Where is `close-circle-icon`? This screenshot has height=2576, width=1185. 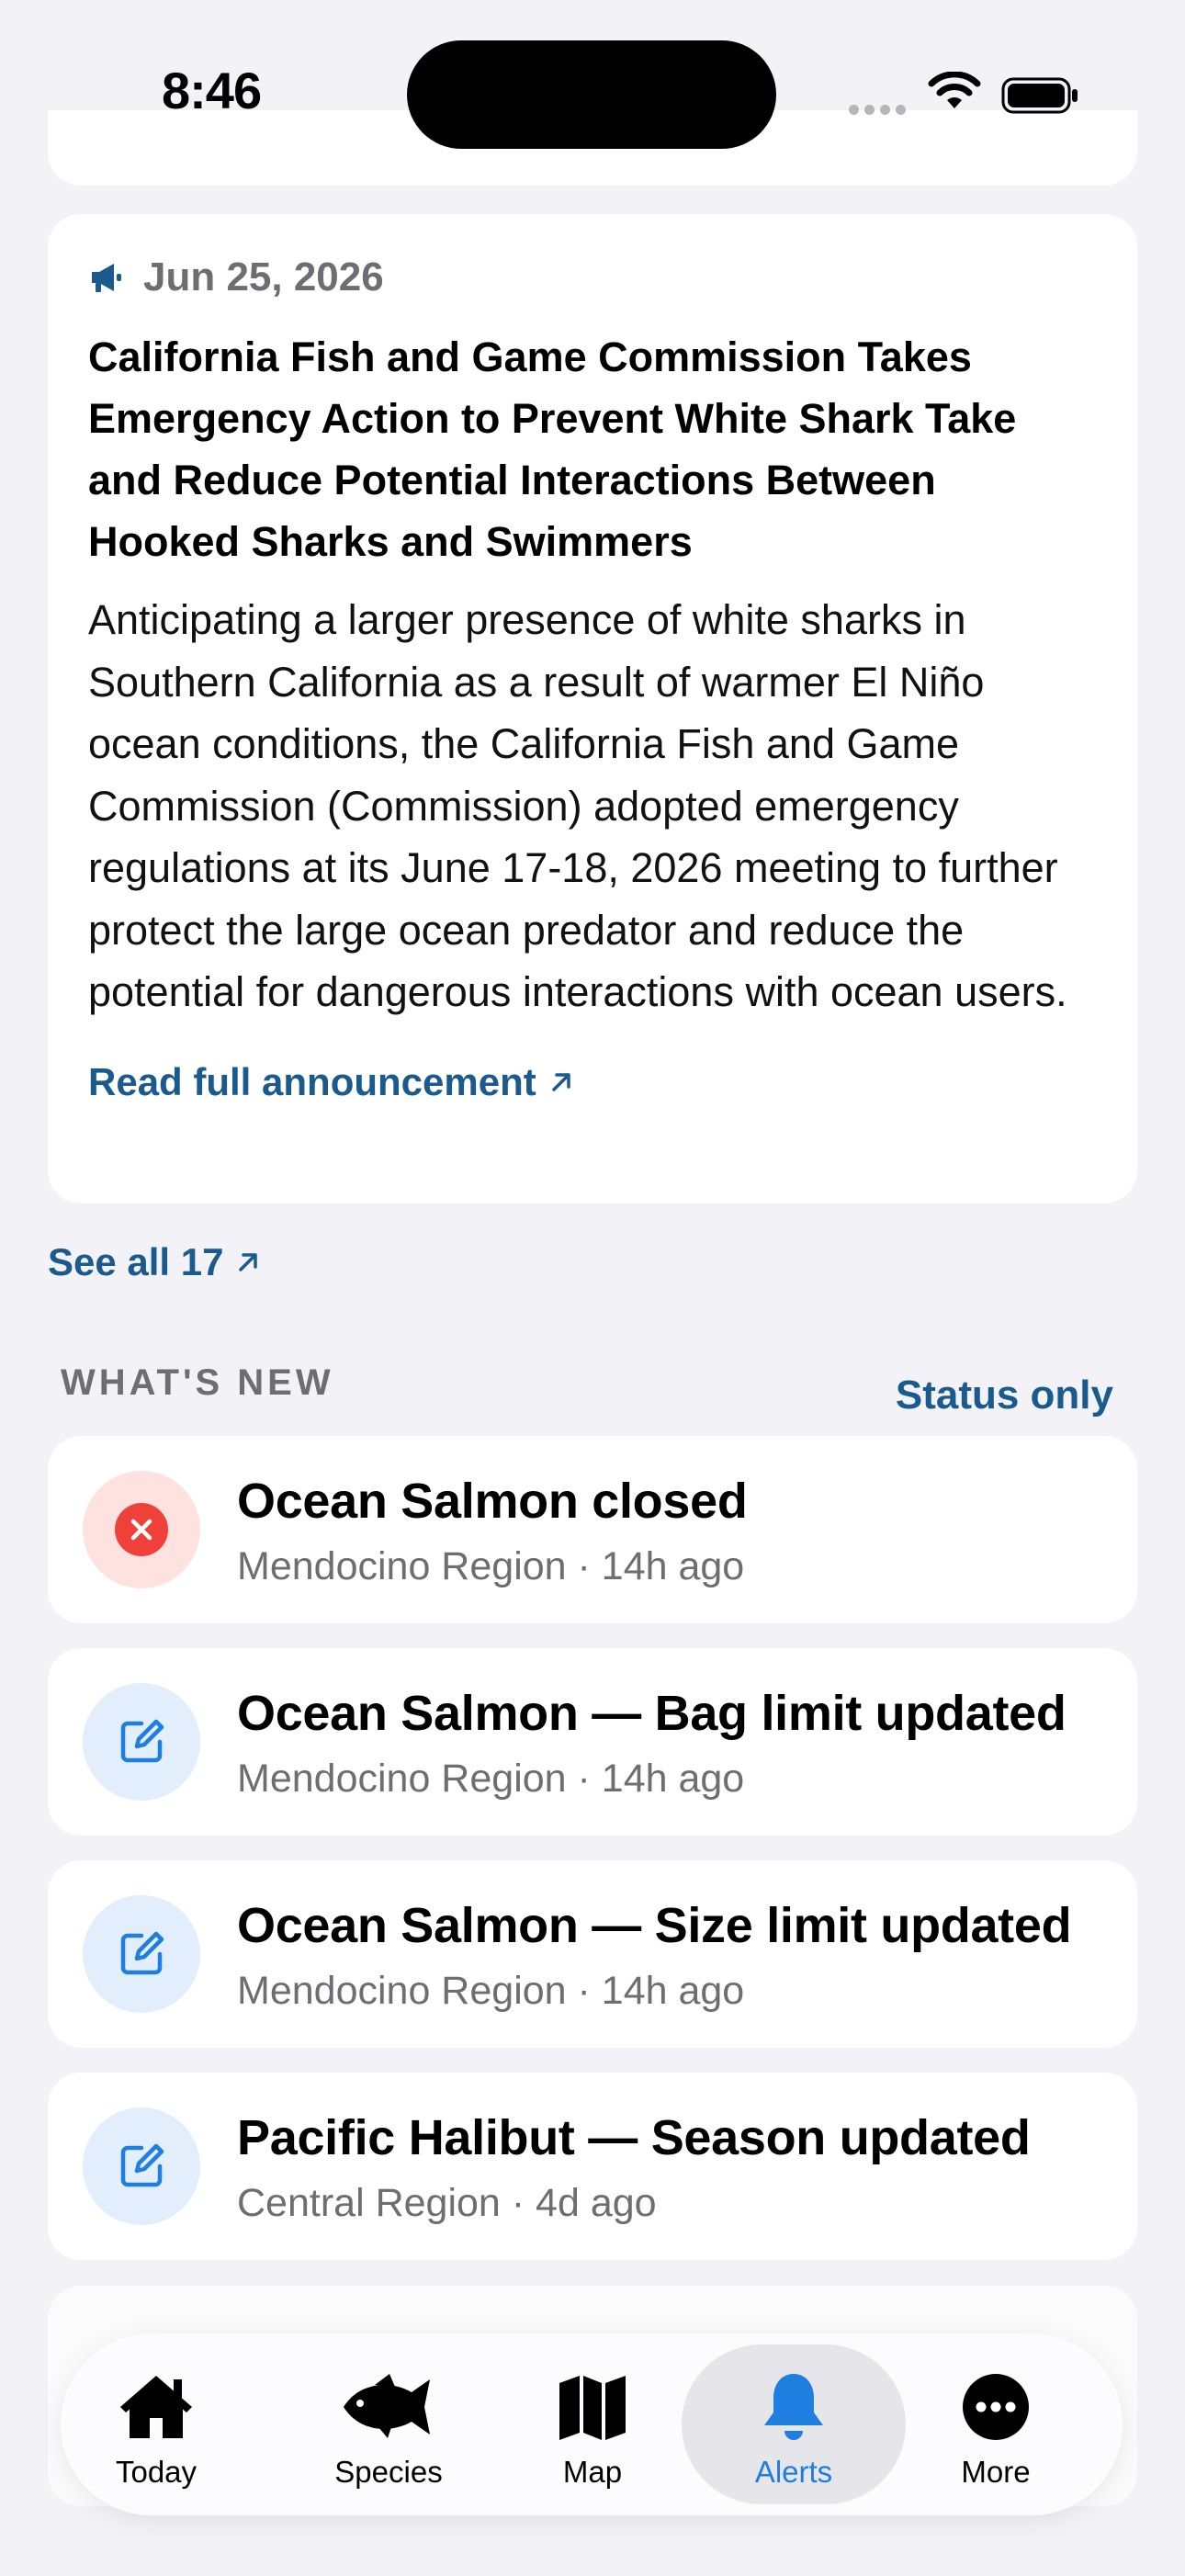
close-circle-icon is located at coordinates (141, 1529).